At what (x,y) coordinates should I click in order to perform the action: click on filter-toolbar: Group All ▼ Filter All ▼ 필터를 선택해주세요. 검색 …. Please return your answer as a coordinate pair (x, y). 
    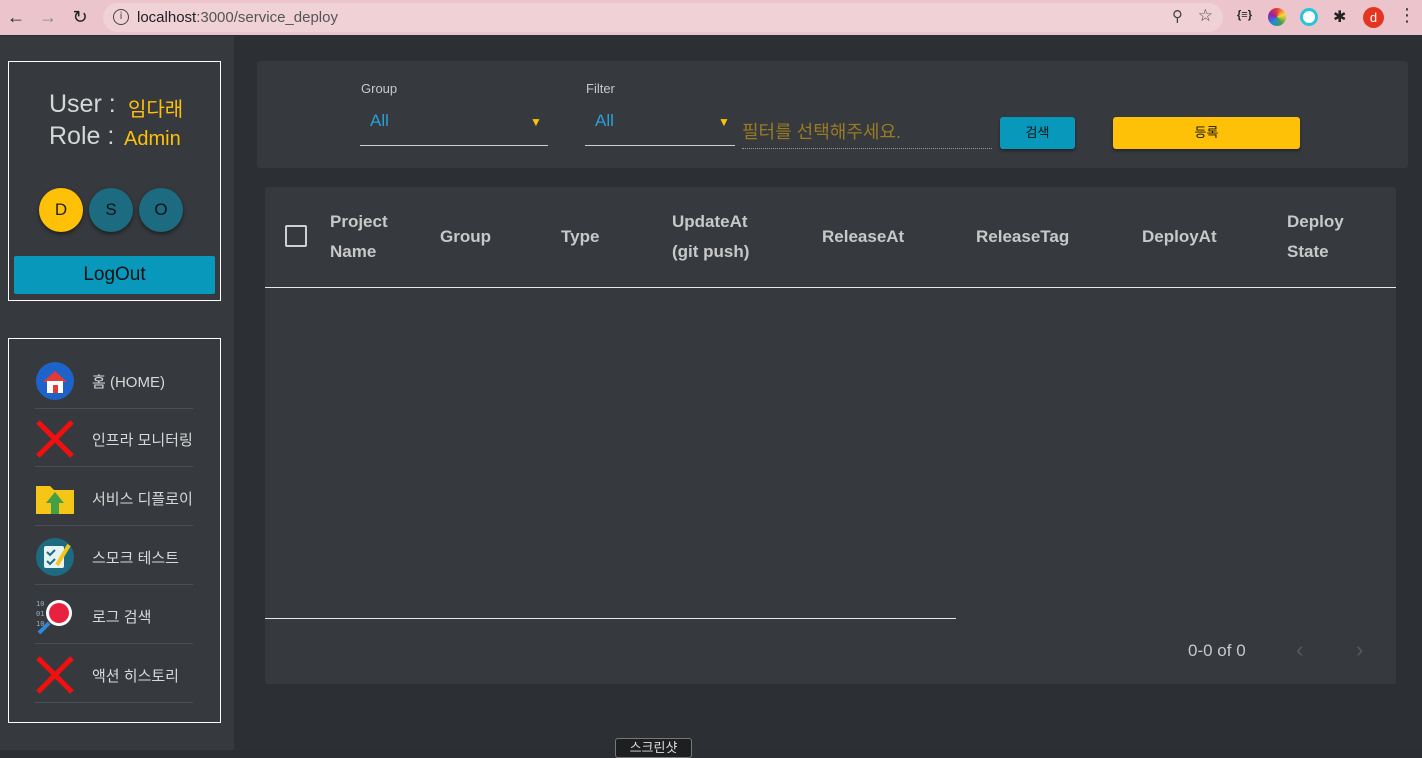
    Looking at the image, I should click on (832, 114).